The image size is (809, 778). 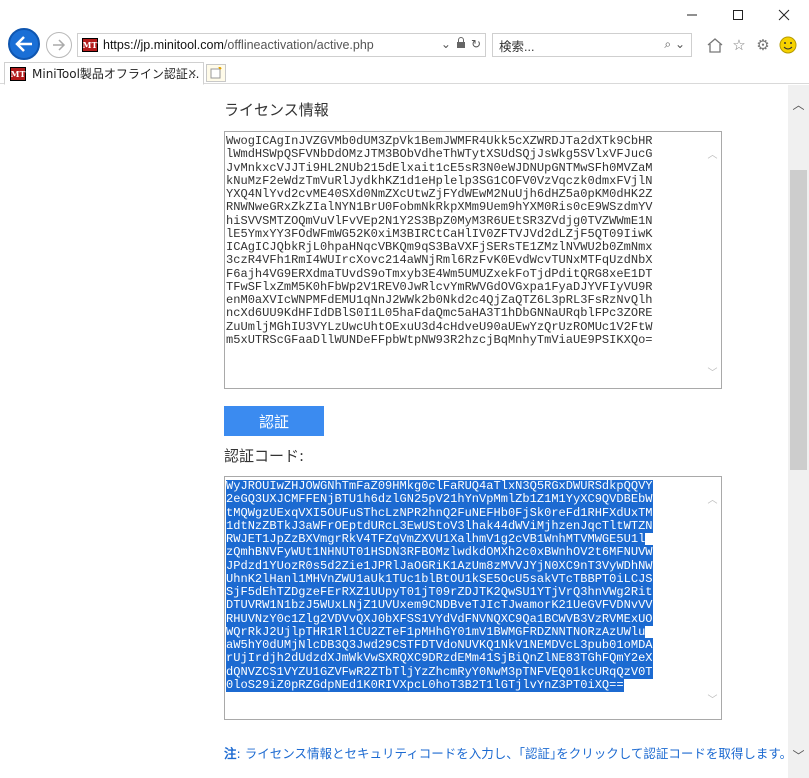 I want to click on tab-favicon: MT, so click(x=18, y=73).